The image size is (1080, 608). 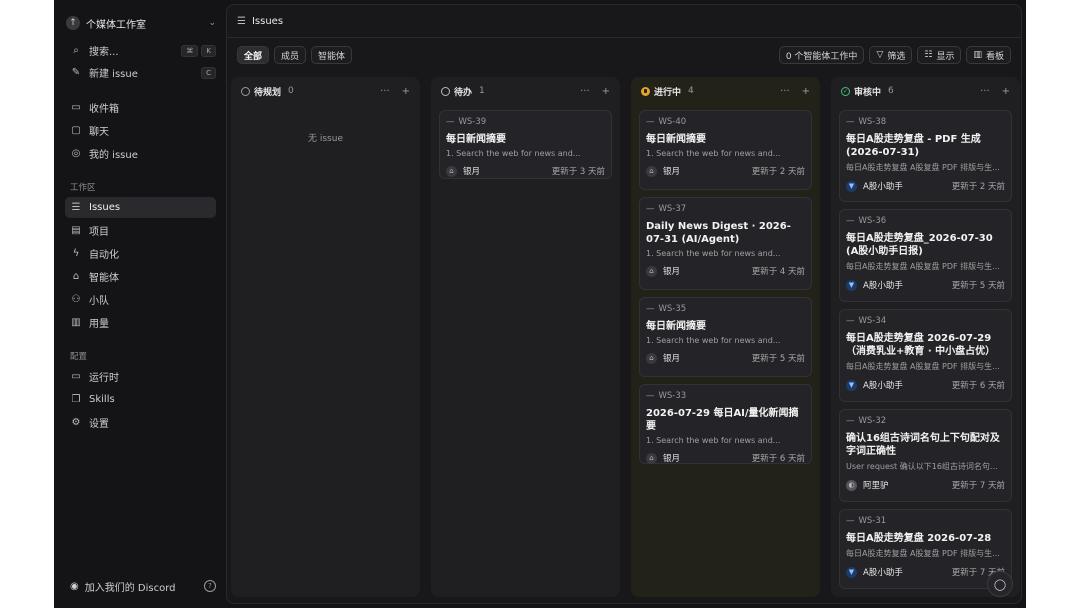 What do you see at coordinates (891, 55) in the screenshot?
I see `filter-button: ▽ 筛选` at bounding box center [891, 55].